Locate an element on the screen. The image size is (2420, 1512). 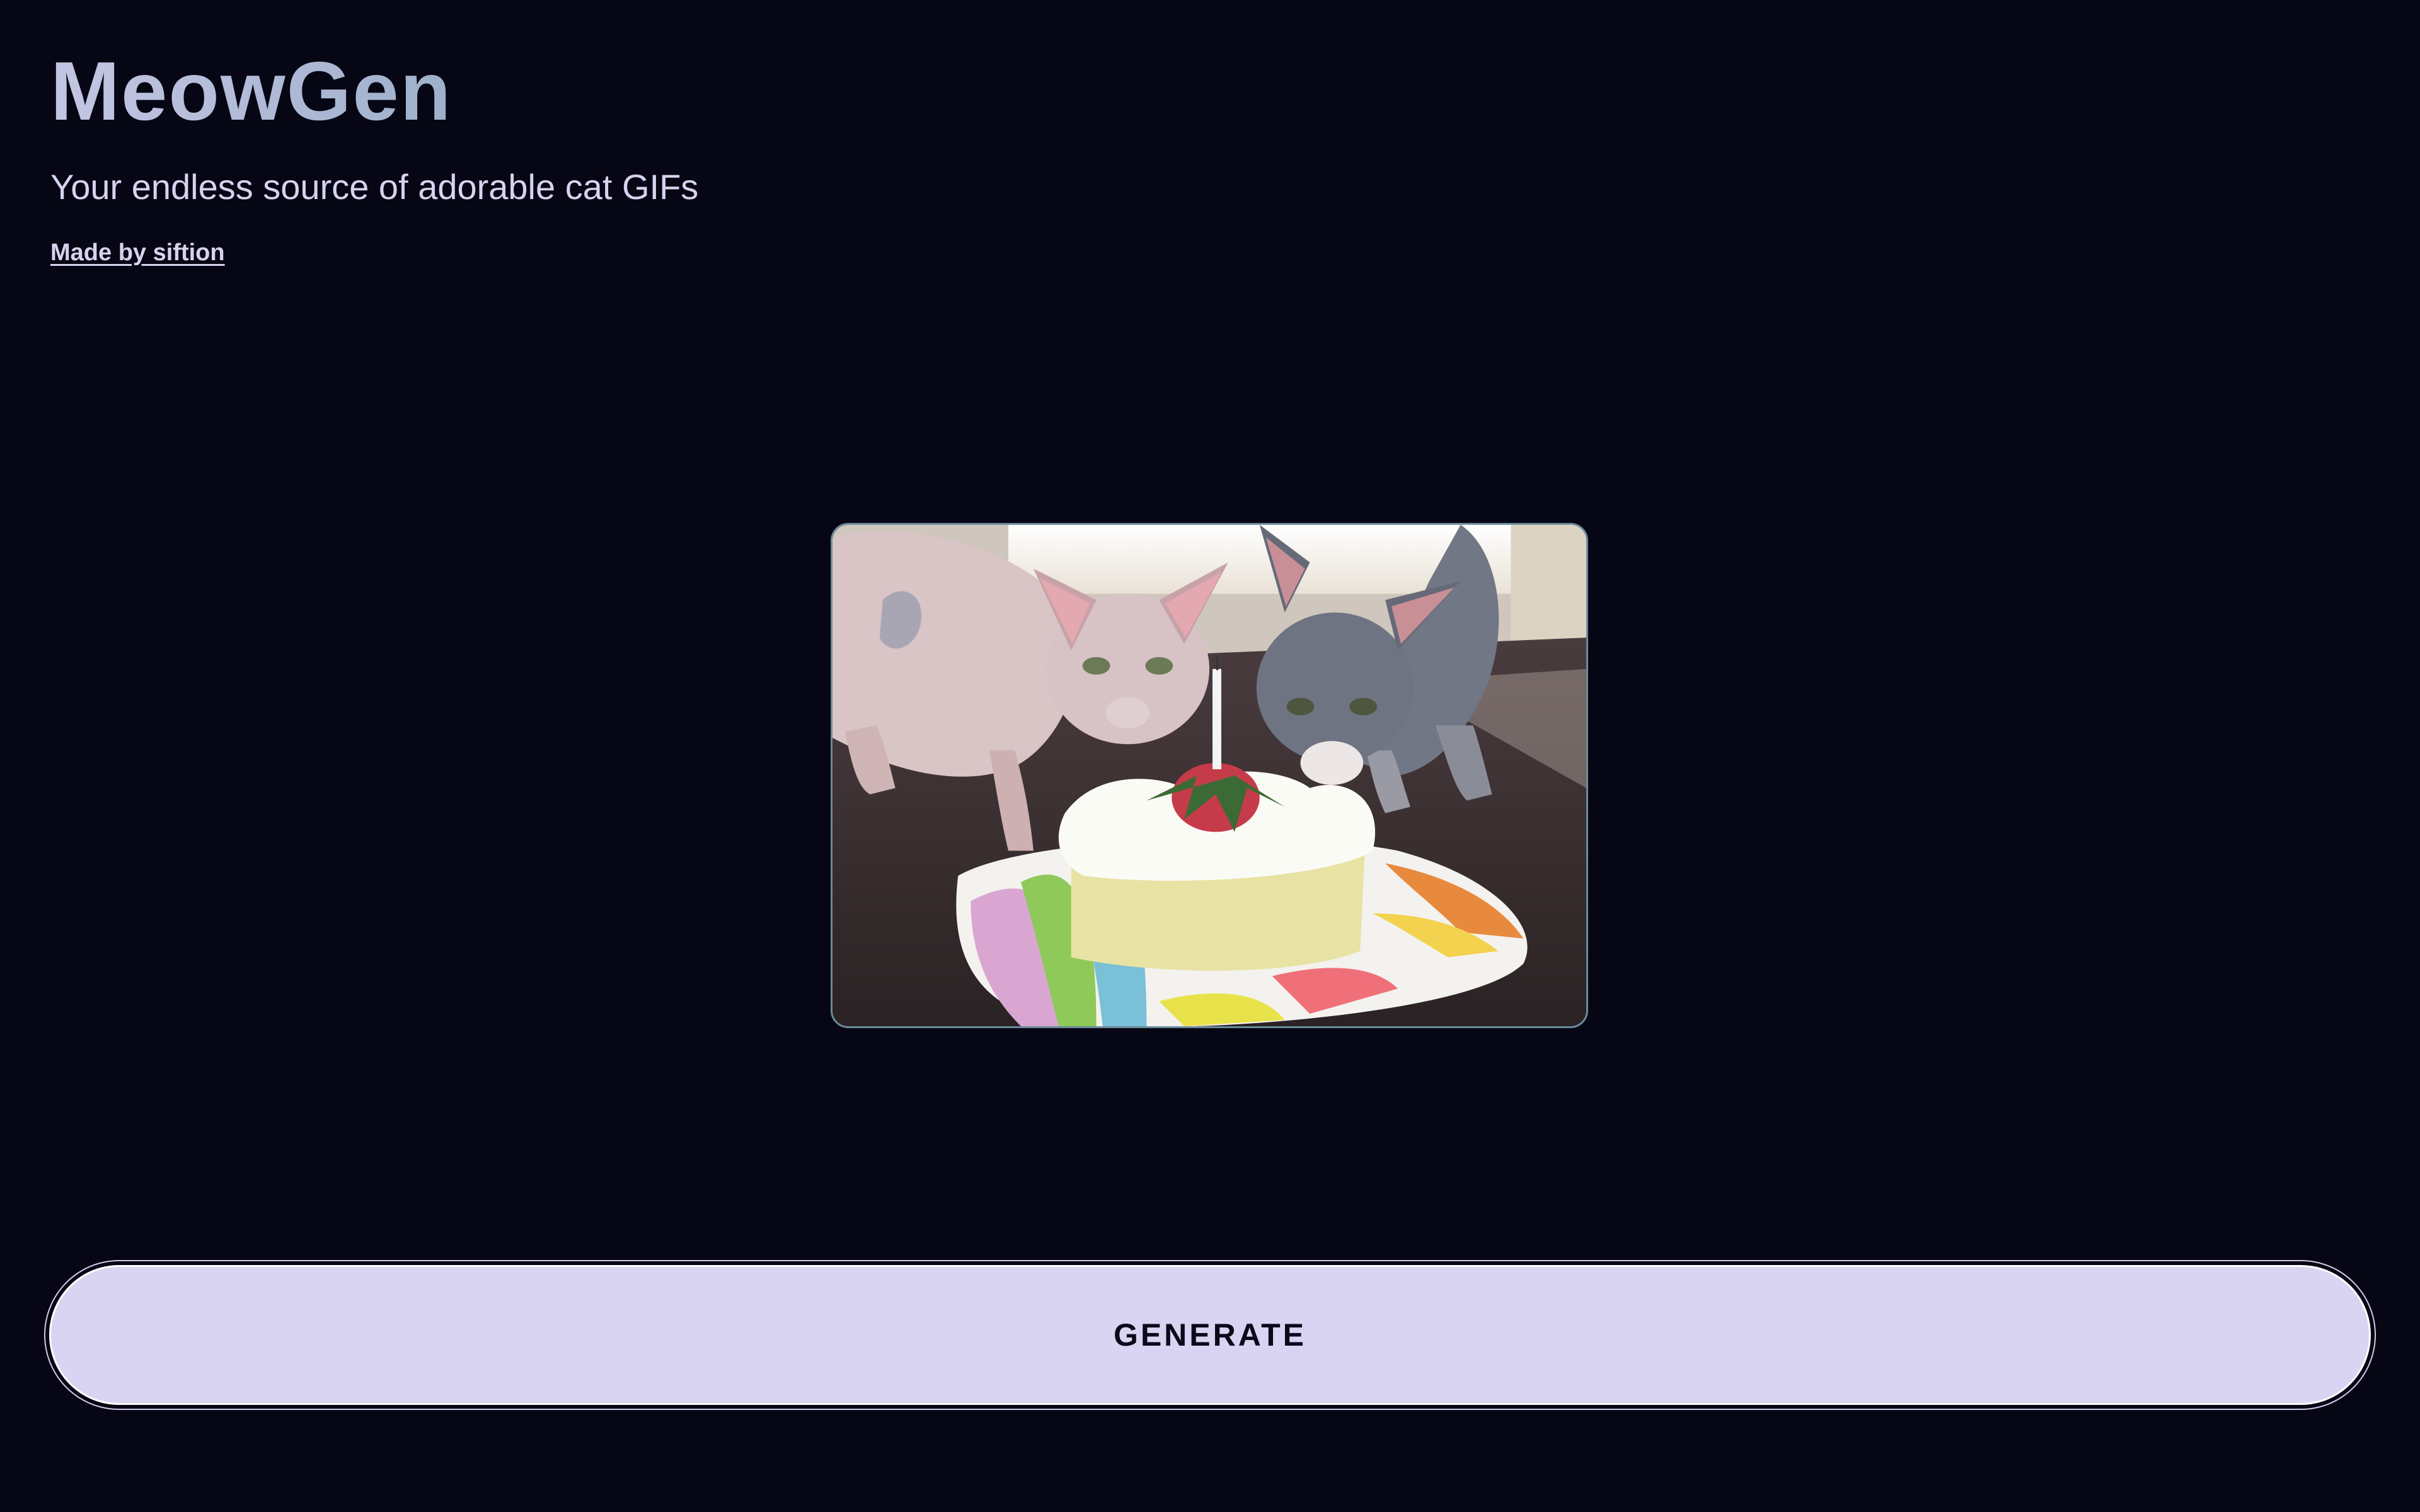
generate-button: GENERATE is located at coordinates (1210, 1335).